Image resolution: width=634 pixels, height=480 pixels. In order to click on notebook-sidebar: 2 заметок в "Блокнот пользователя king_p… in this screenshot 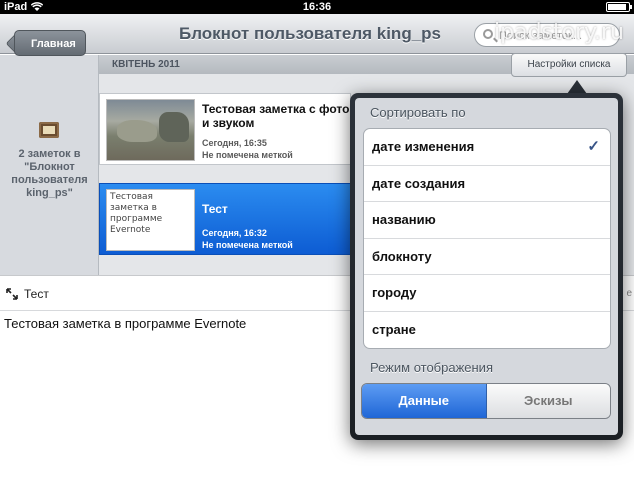, I will do `click(49, 165)`.